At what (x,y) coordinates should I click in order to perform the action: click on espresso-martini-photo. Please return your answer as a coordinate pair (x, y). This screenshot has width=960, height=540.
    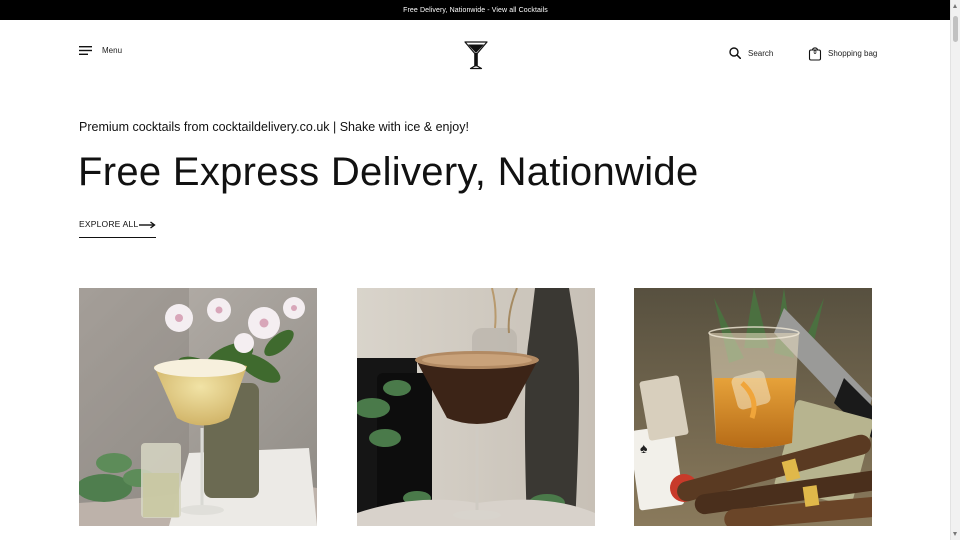
    Looking at the image, I should click on (476, 407).